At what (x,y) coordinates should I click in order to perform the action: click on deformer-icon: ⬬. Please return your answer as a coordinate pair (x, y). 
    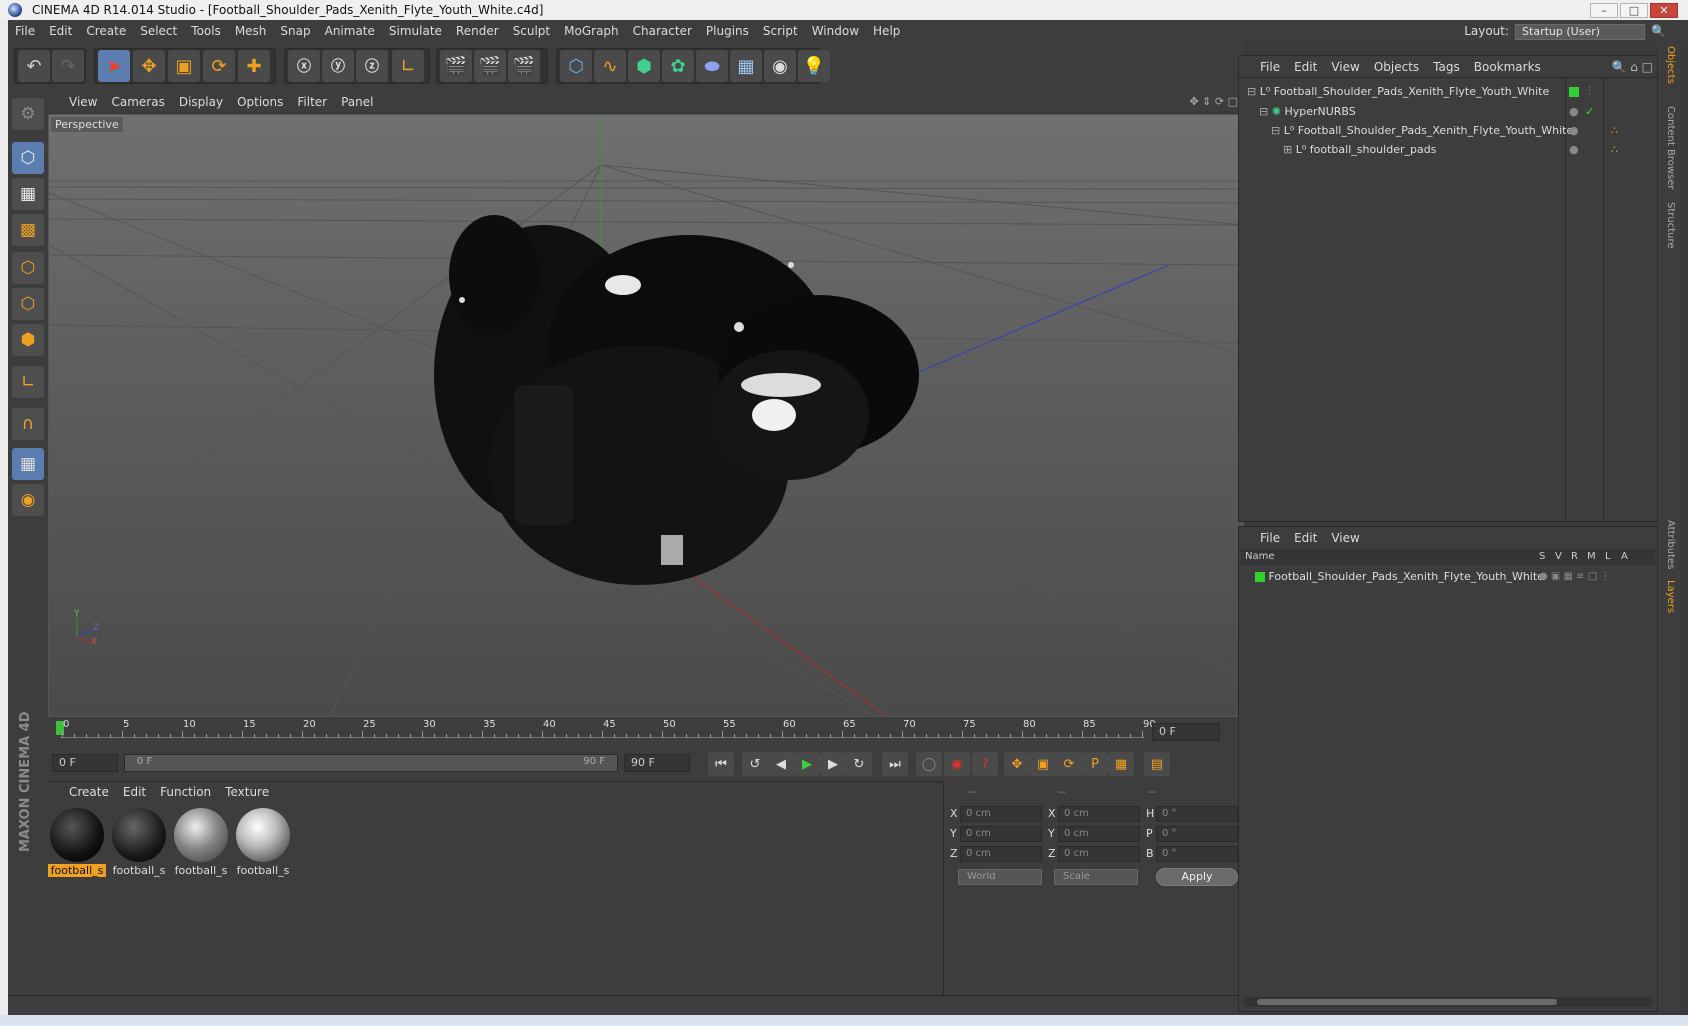
    Looking at the image, I should click on (712, 66).